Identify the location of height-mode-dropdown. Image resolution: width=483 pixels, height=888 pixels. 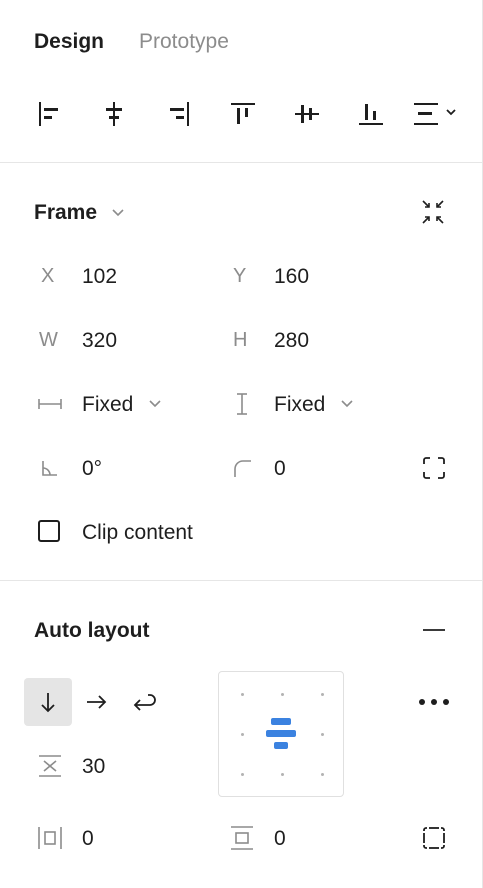
(347, 404).